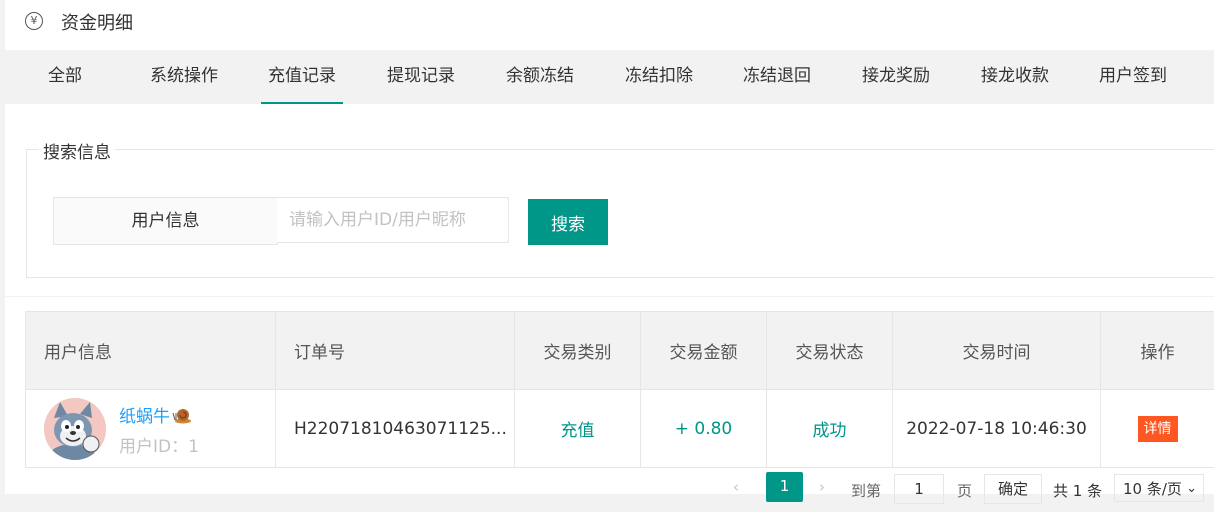  What do you see at coordinates (777, 77) in the screenshot?
I see `tab-freeze-refund: 冻结退回` at bounding box center [777, 77].